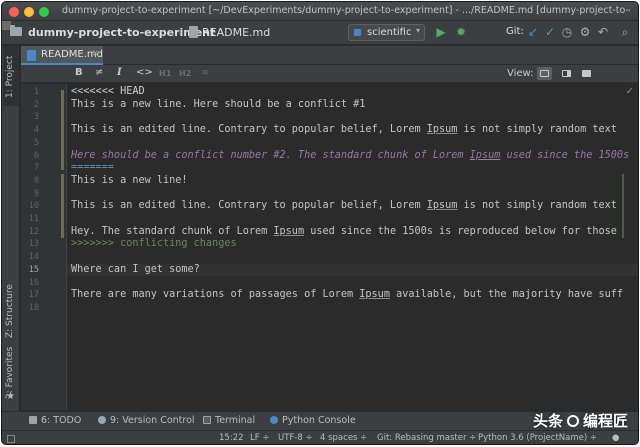 The width and height of the screenshot is (640, 447). I want to click on preview-only-view-button, so click(586, 73).